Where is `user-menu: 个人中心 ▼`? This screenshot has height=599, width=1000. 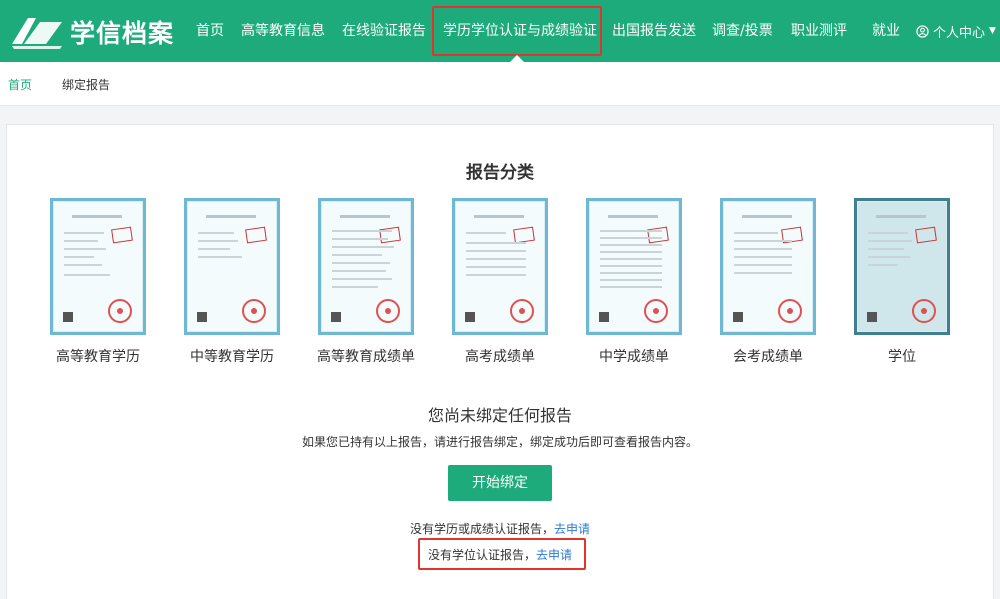
user-menu: 个人中心 ▼ is located at coordinates (956, 31).